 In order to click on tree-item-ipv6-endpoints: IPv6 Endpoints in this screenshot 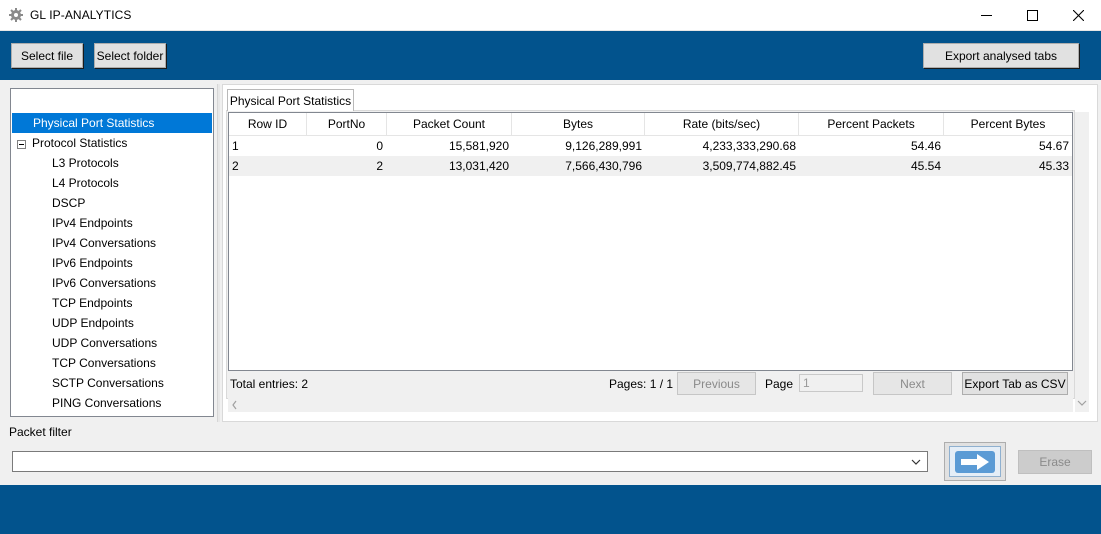, I will do `click(92, 263)`.